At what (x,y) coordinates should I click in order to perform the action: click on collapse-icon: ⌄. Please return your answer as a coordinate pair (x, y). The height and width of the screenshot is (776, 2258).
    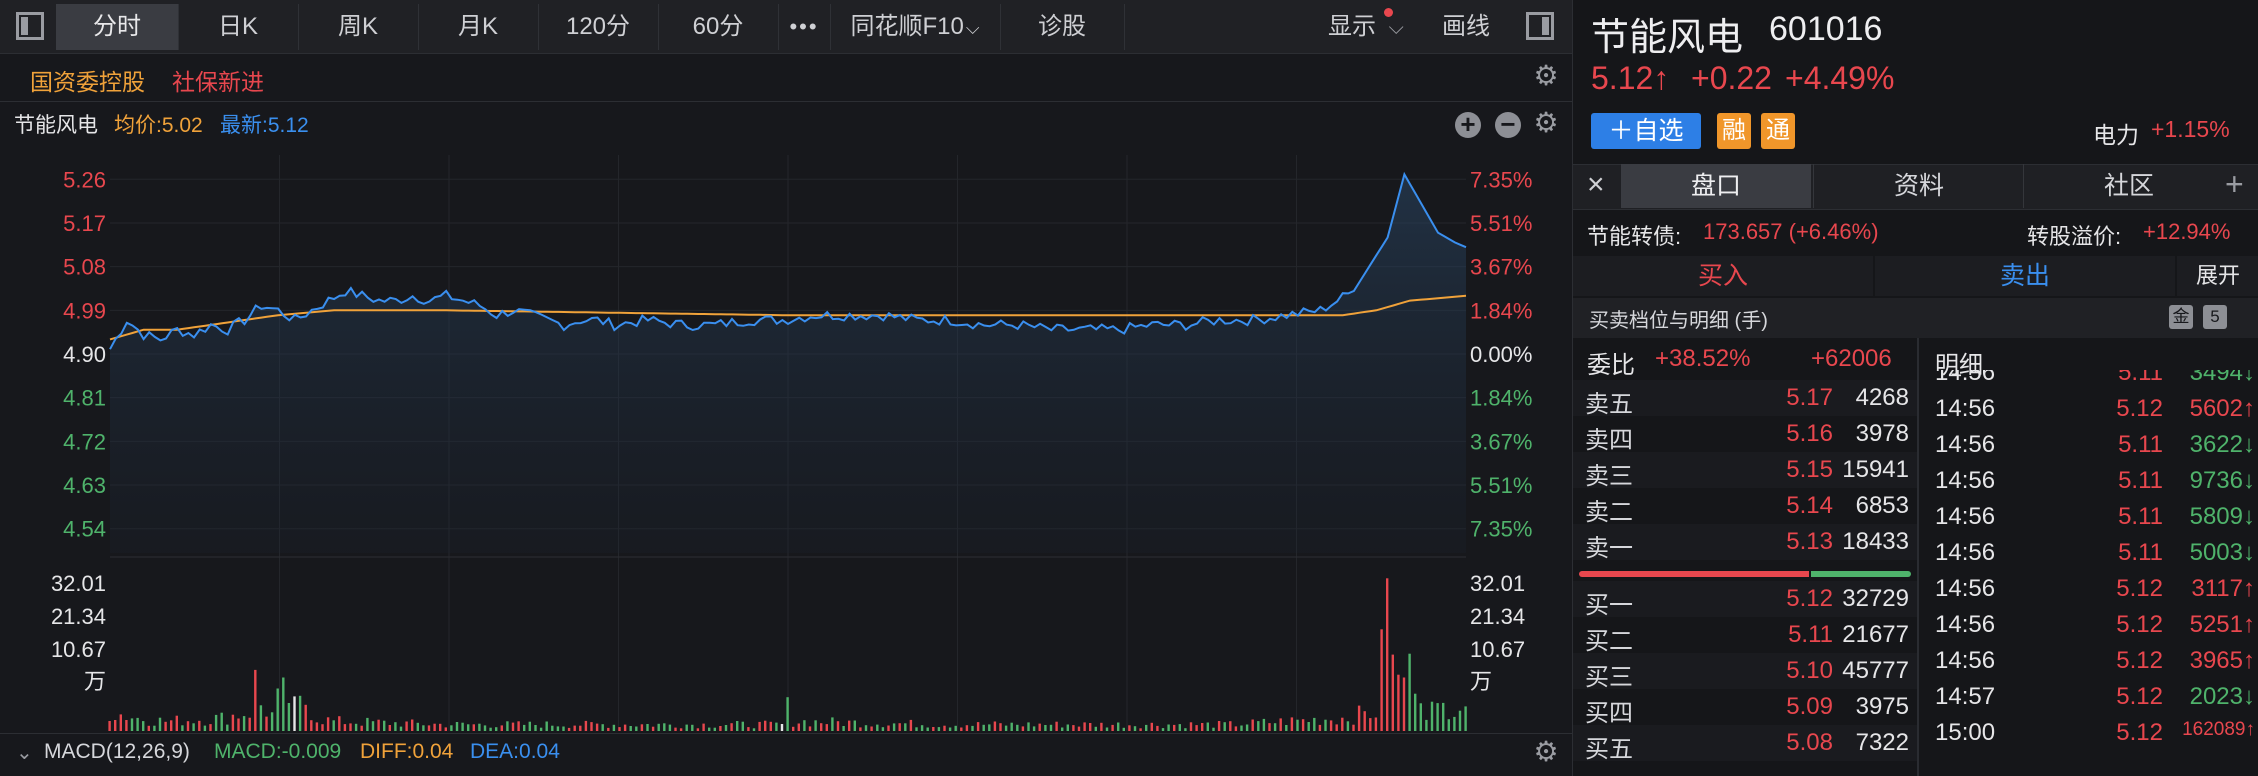
    Looking at the image, I should click on (24, 752).